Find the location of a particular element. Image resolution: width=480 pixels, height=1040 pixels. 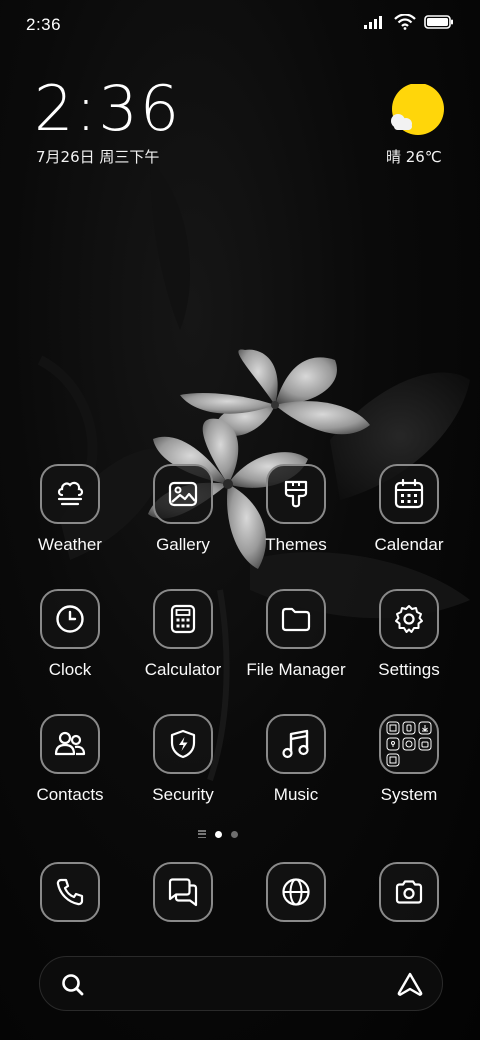

app-weather: Weather is located at coordinates (70, 509).